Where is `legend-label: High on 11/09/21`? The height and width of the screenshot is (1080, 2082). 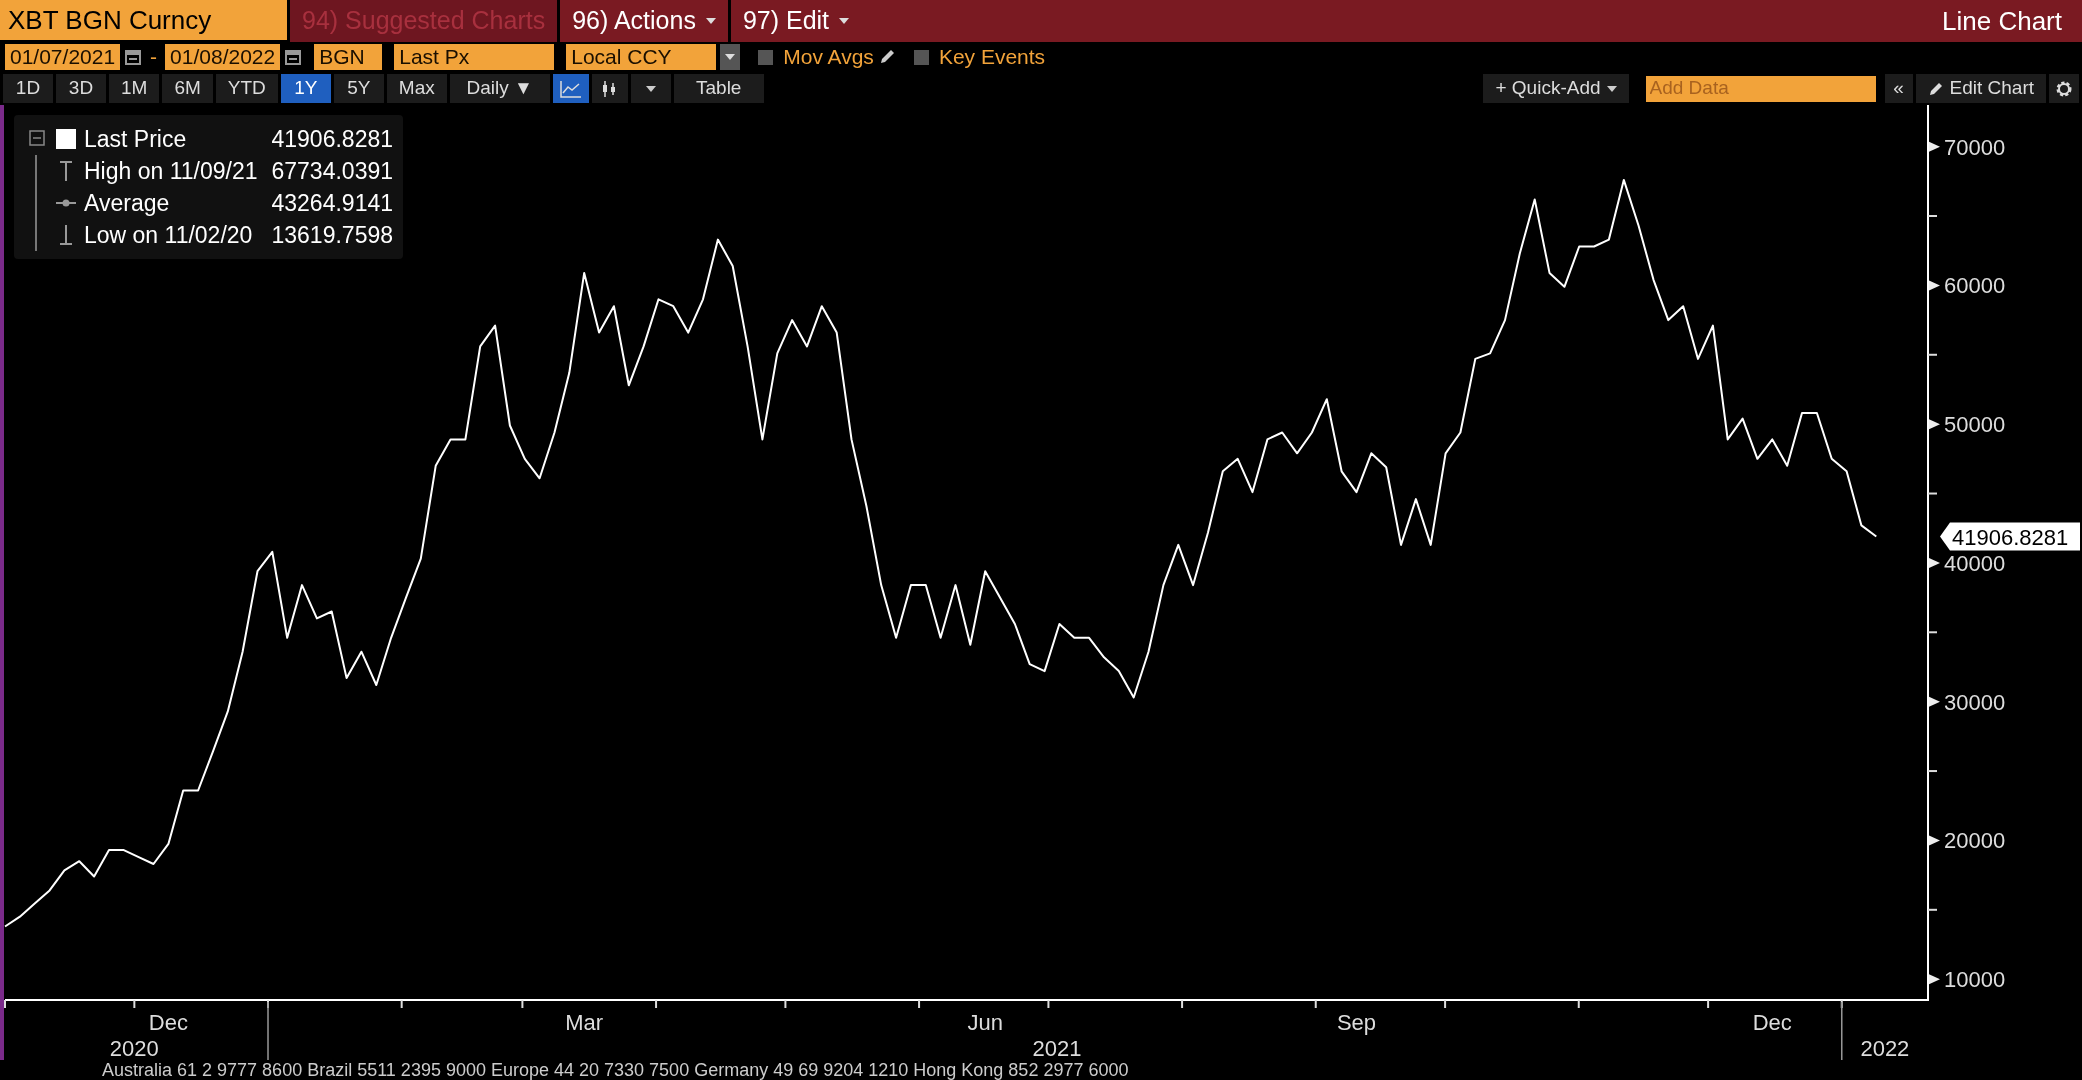
legend-label: High on 11/09/21 is located at coordinates (171, 171).